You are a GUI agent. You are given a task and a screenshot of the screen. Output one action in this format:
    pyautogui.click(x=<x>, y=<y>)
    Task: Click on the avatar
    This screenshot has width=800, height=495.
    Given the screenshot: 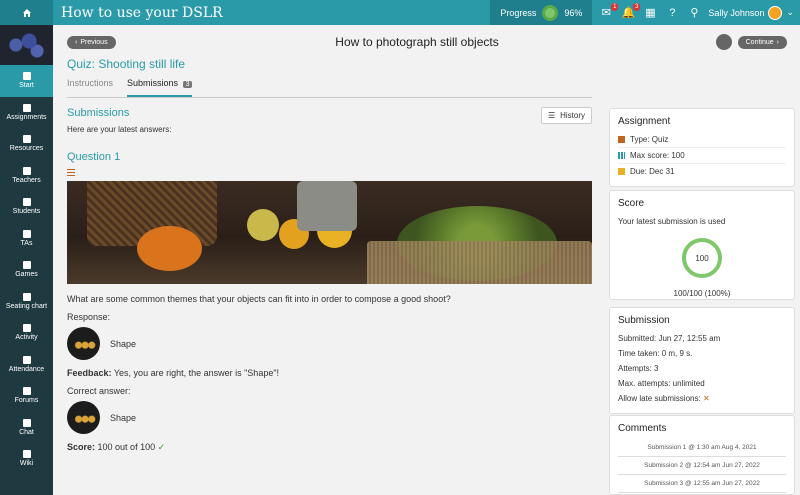 What is the action you would take?
    pyautogui.click(x=775, y=12)
    